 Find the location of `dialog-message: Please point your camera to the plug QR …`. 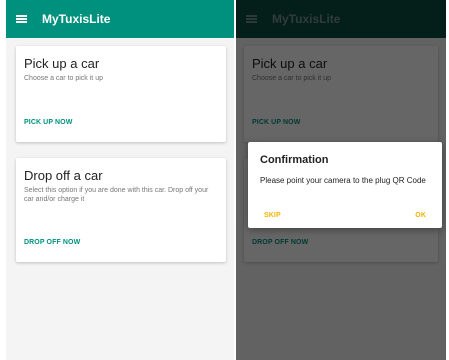

dialog-message: Please point your camera to the plug QR … is located at coordinates (343, 180).